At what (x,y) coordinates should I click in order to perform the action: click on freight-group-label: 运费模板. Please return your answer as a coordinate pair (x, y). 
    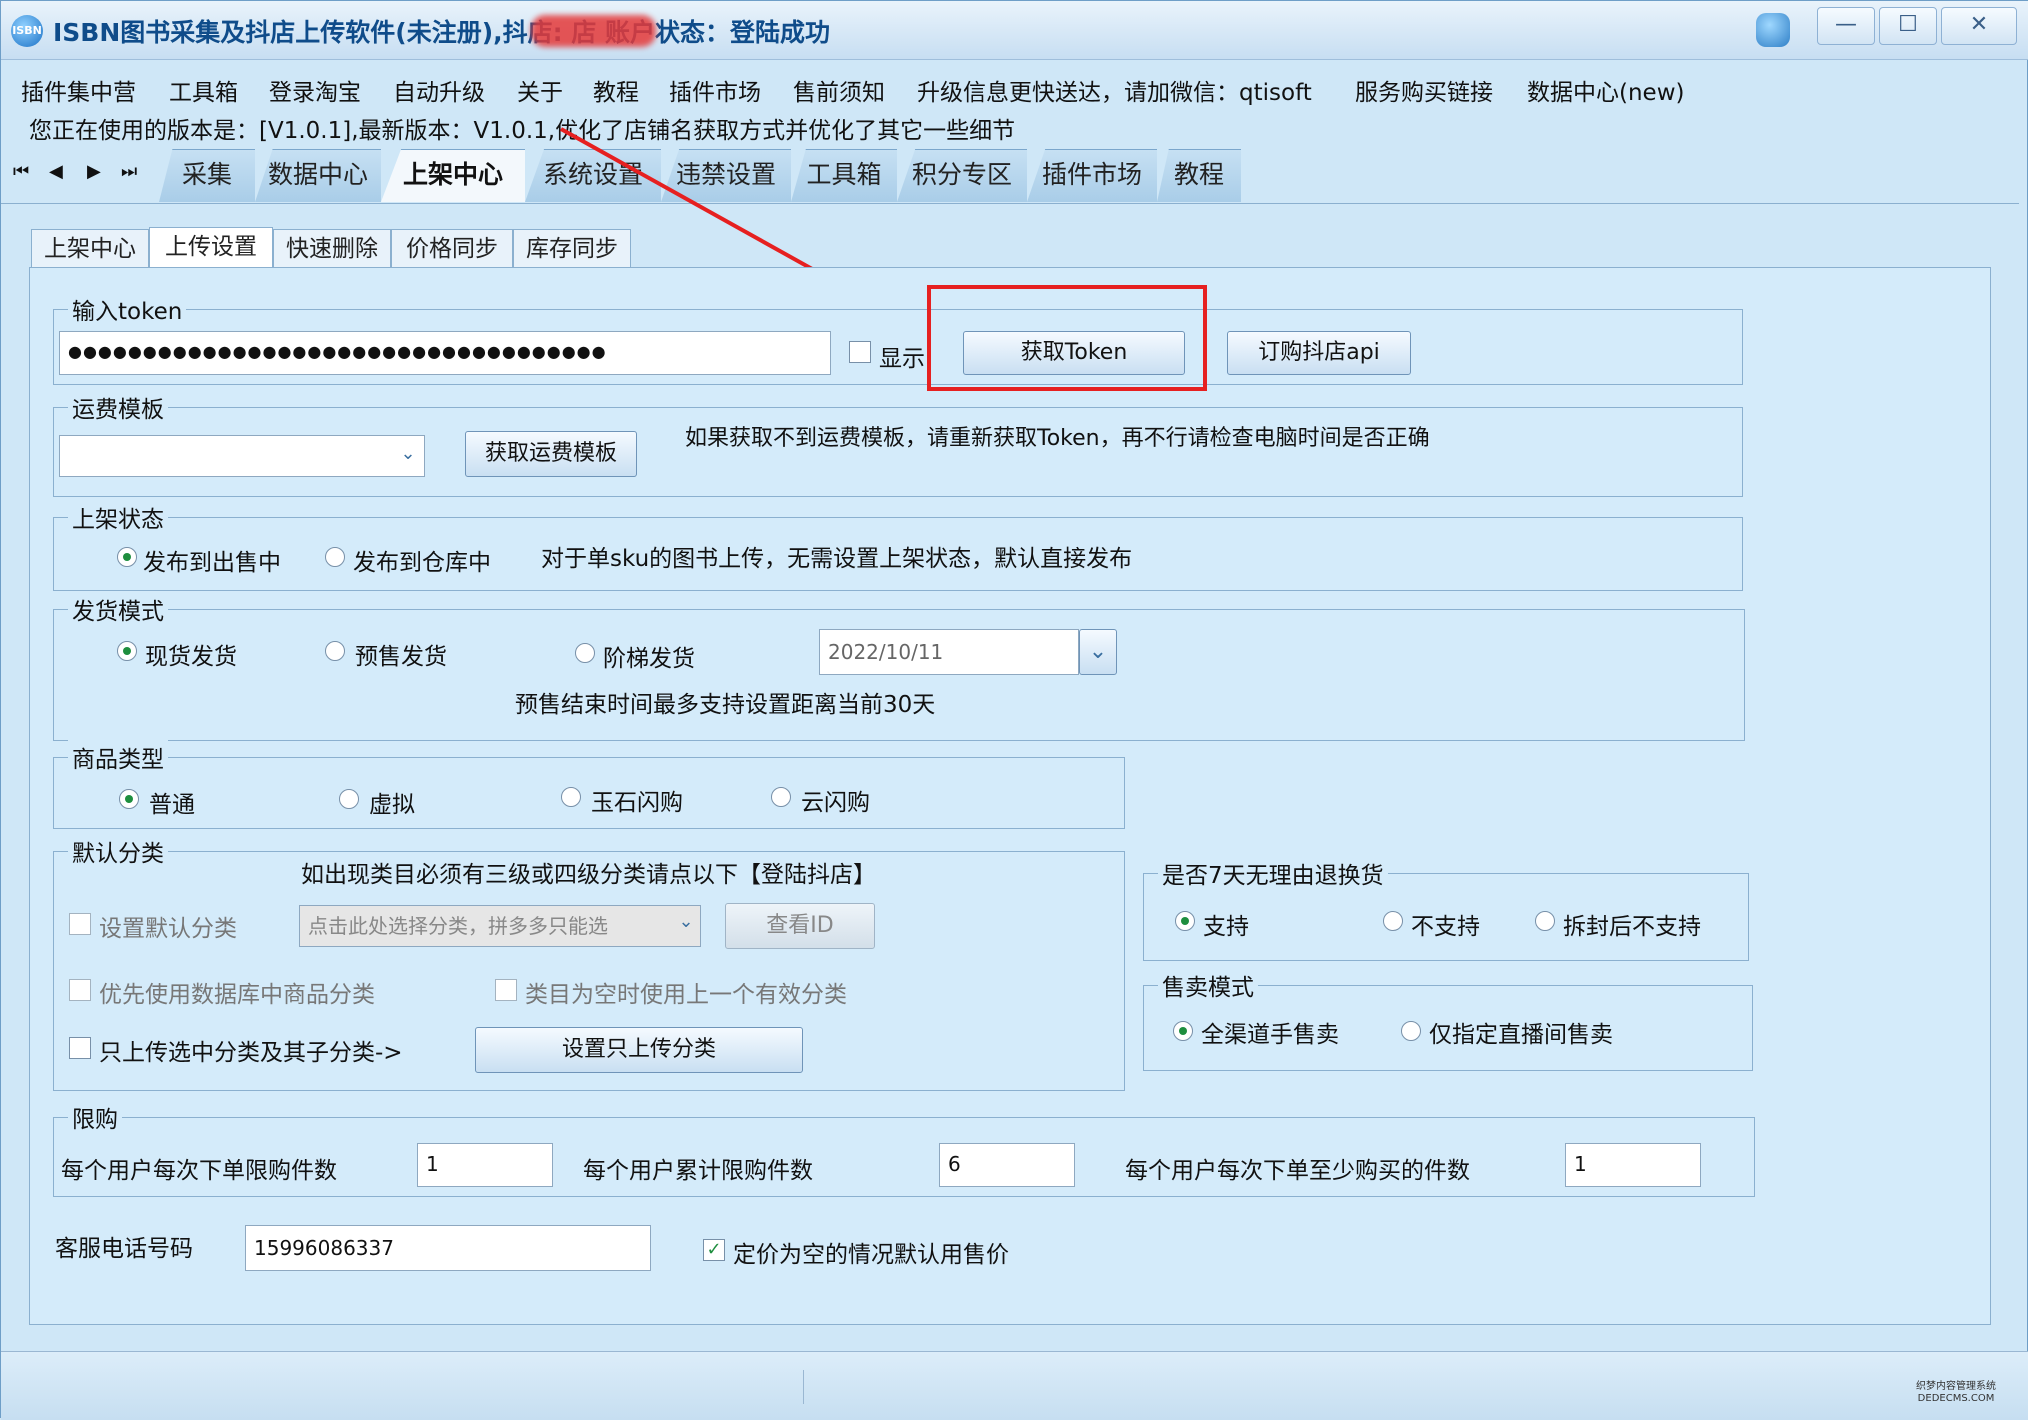
    Looking at the image, I should click on (118, 407).